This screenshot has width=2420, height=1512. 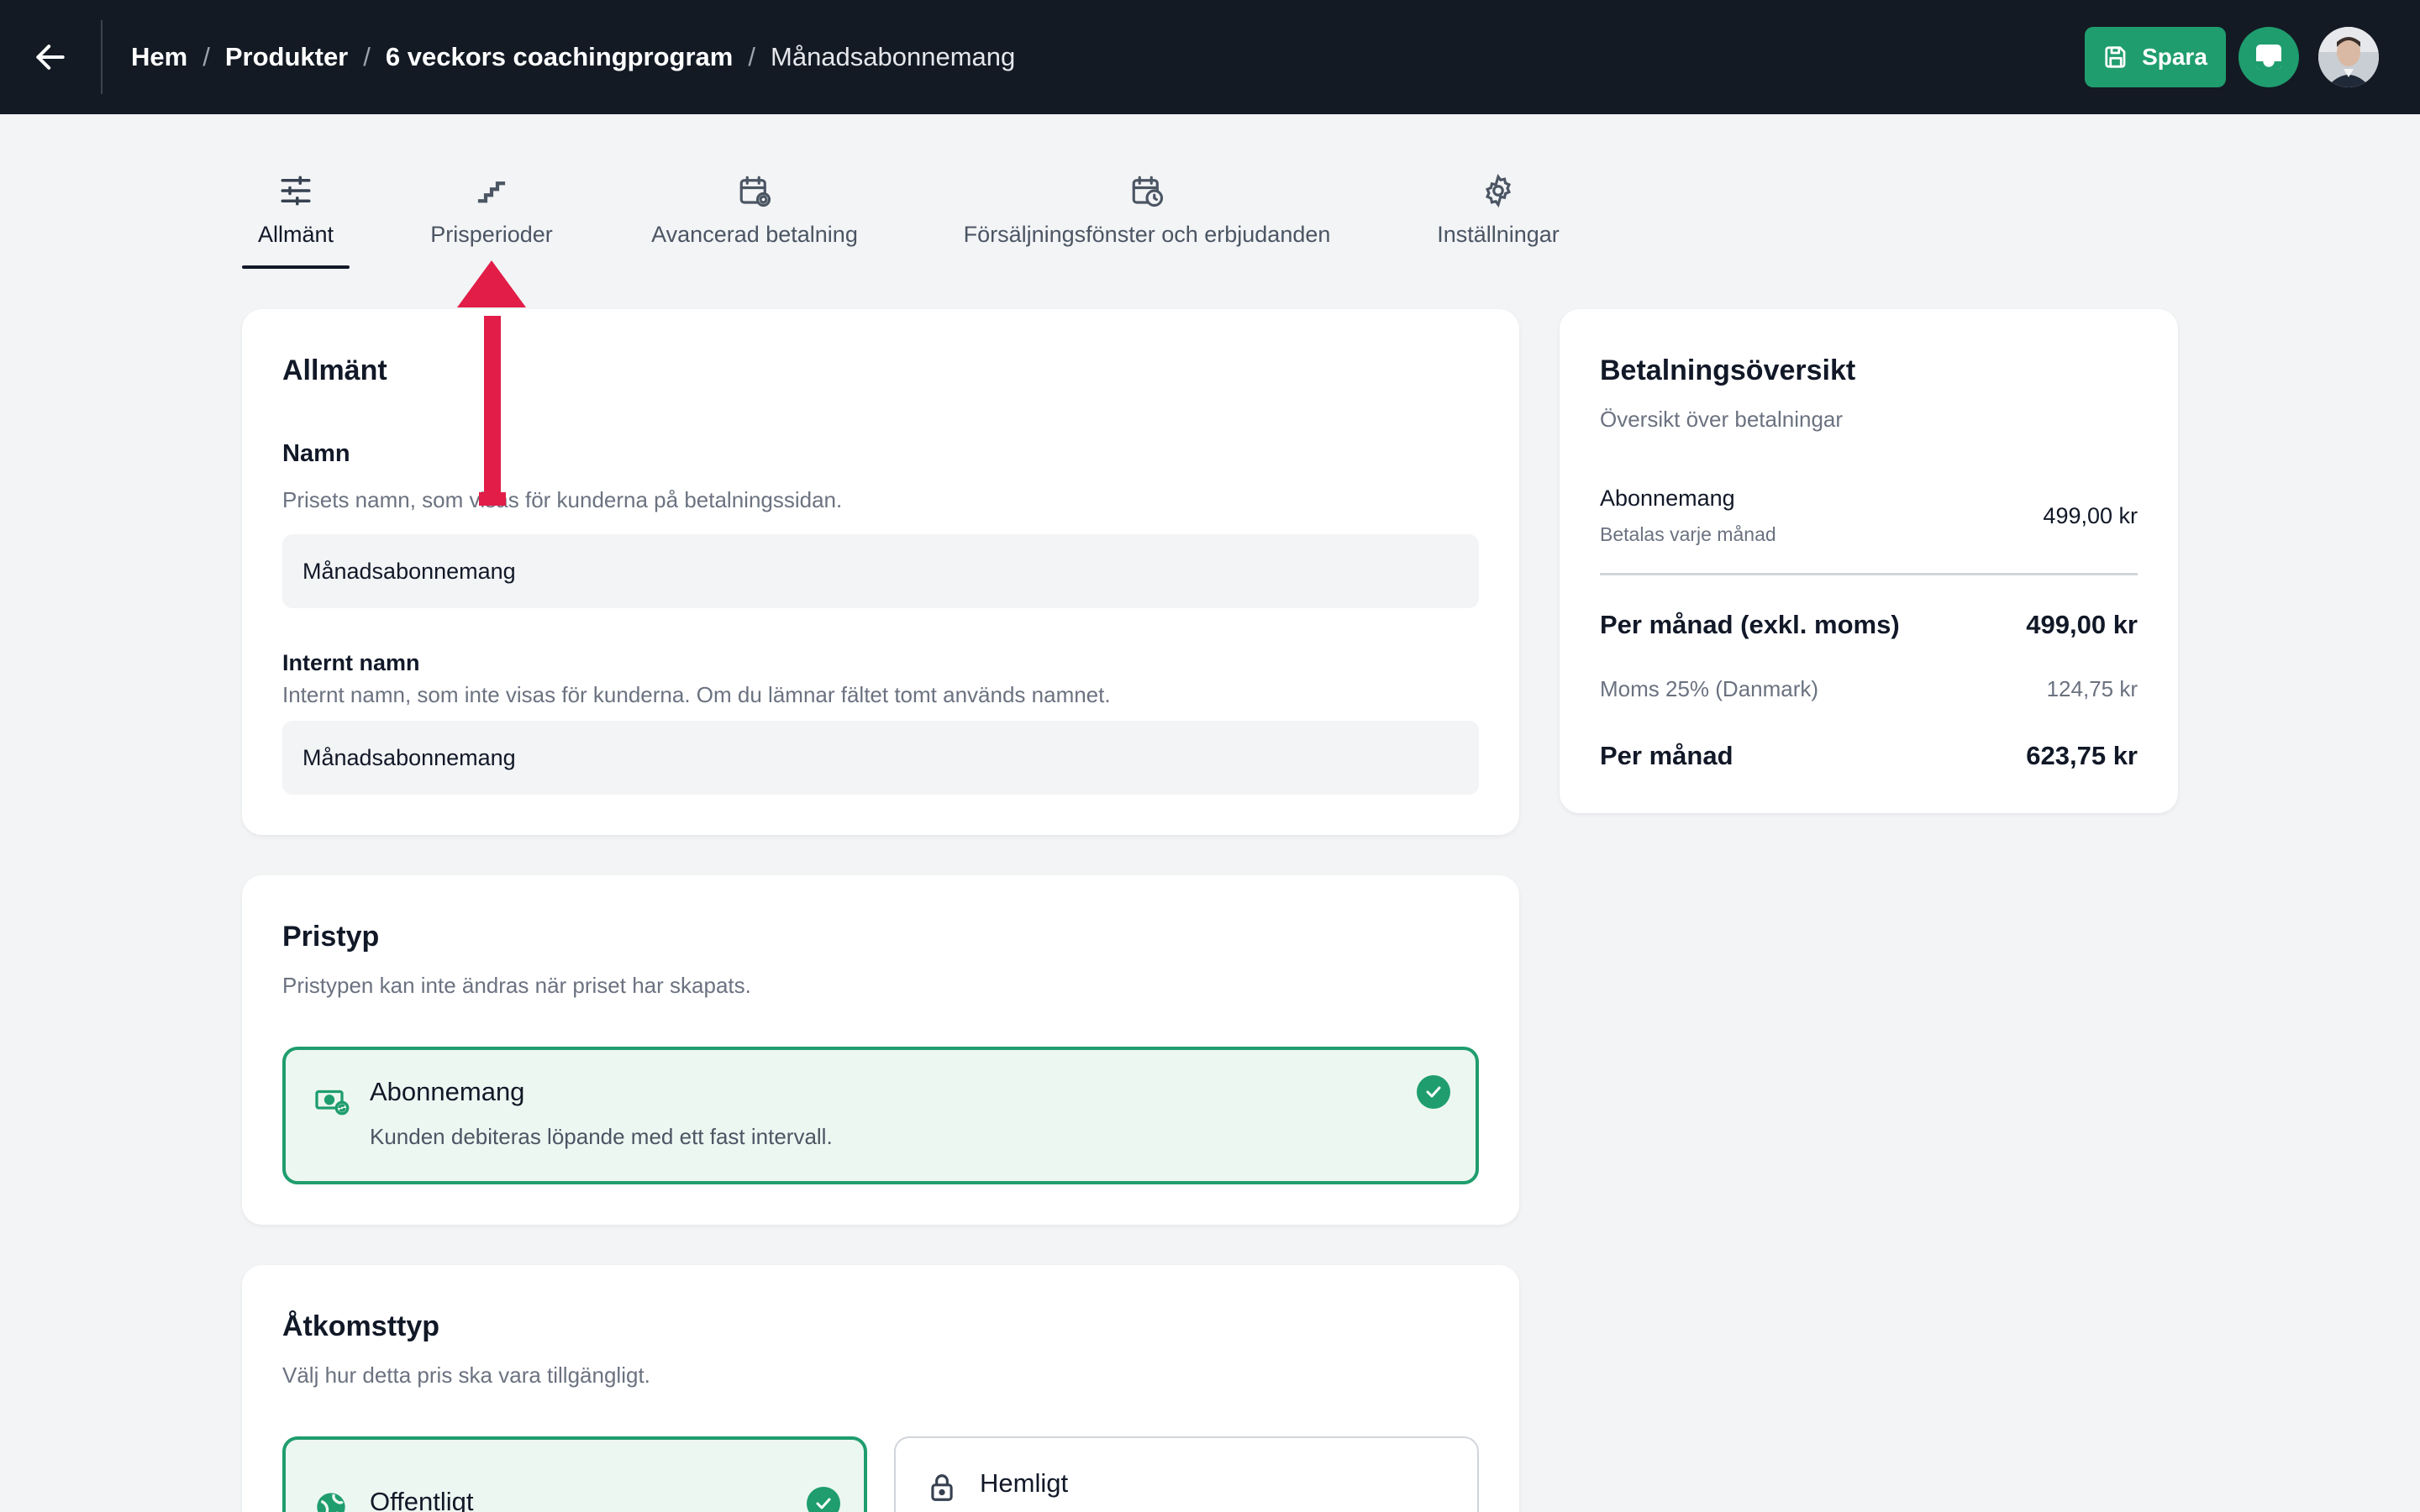 I want to click on inbox-button, so click(x=2268, y=57).